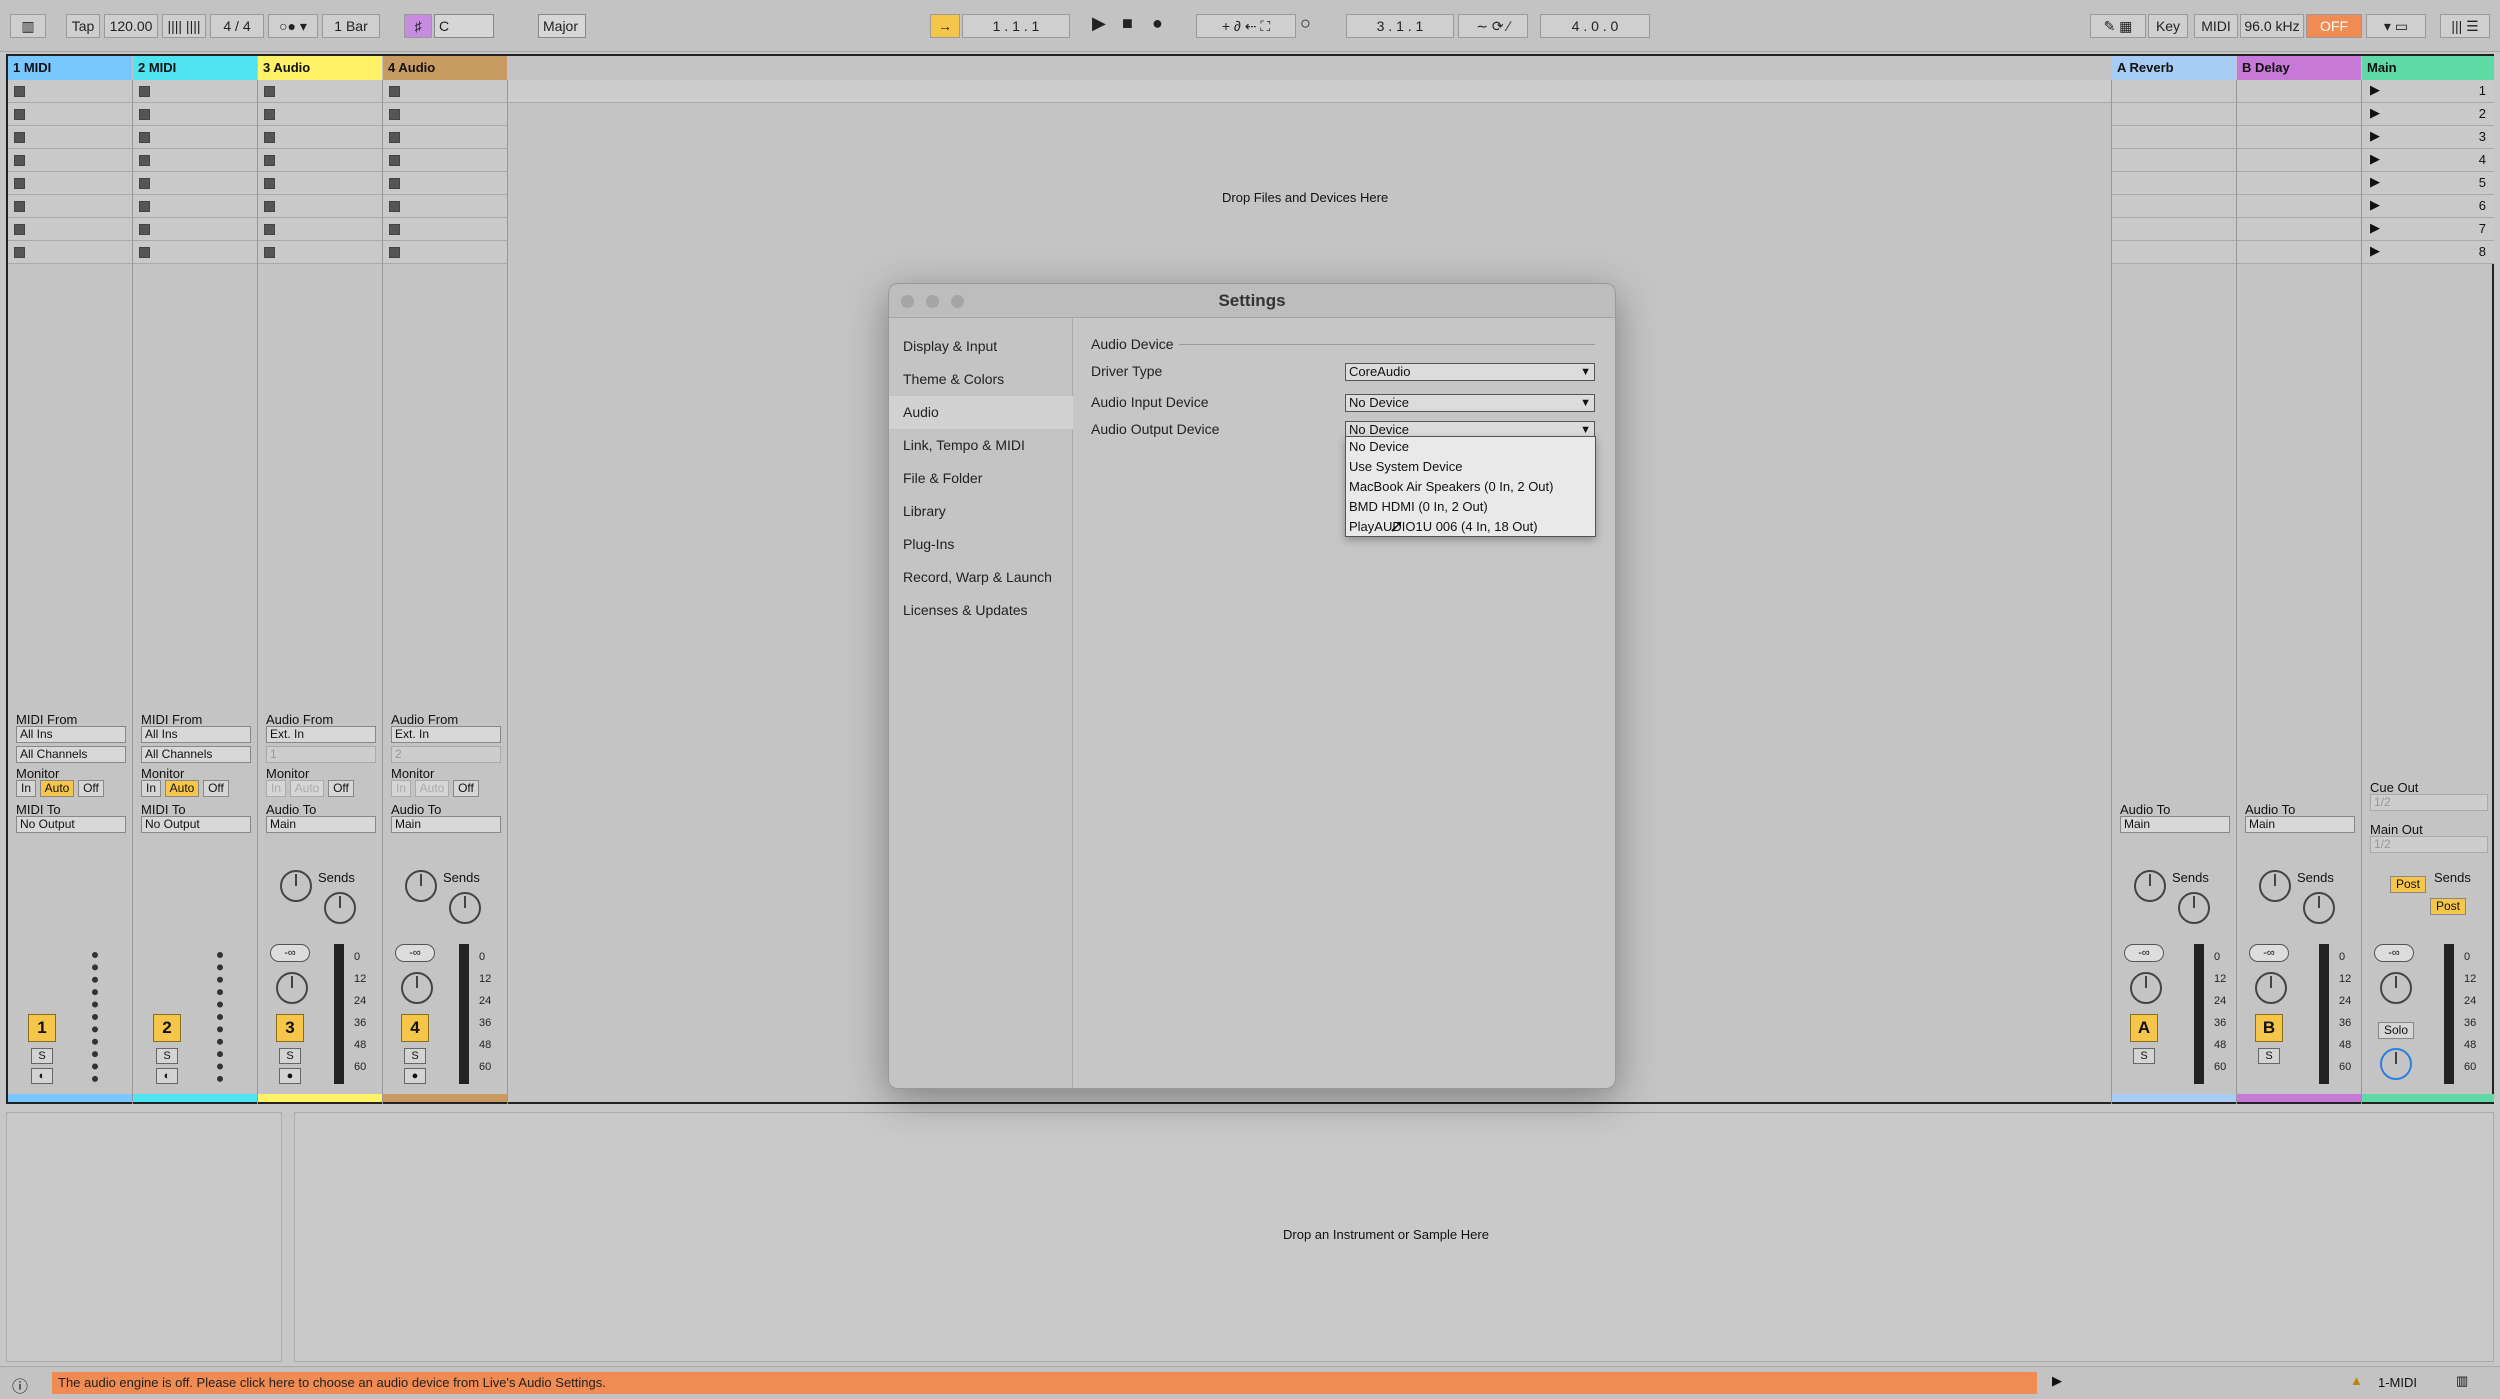  What do you see at coordinates (2429, 802) in the screenshot?
I see `cue-out-dropdown: 1/2` at bounding box center [2429, 802].